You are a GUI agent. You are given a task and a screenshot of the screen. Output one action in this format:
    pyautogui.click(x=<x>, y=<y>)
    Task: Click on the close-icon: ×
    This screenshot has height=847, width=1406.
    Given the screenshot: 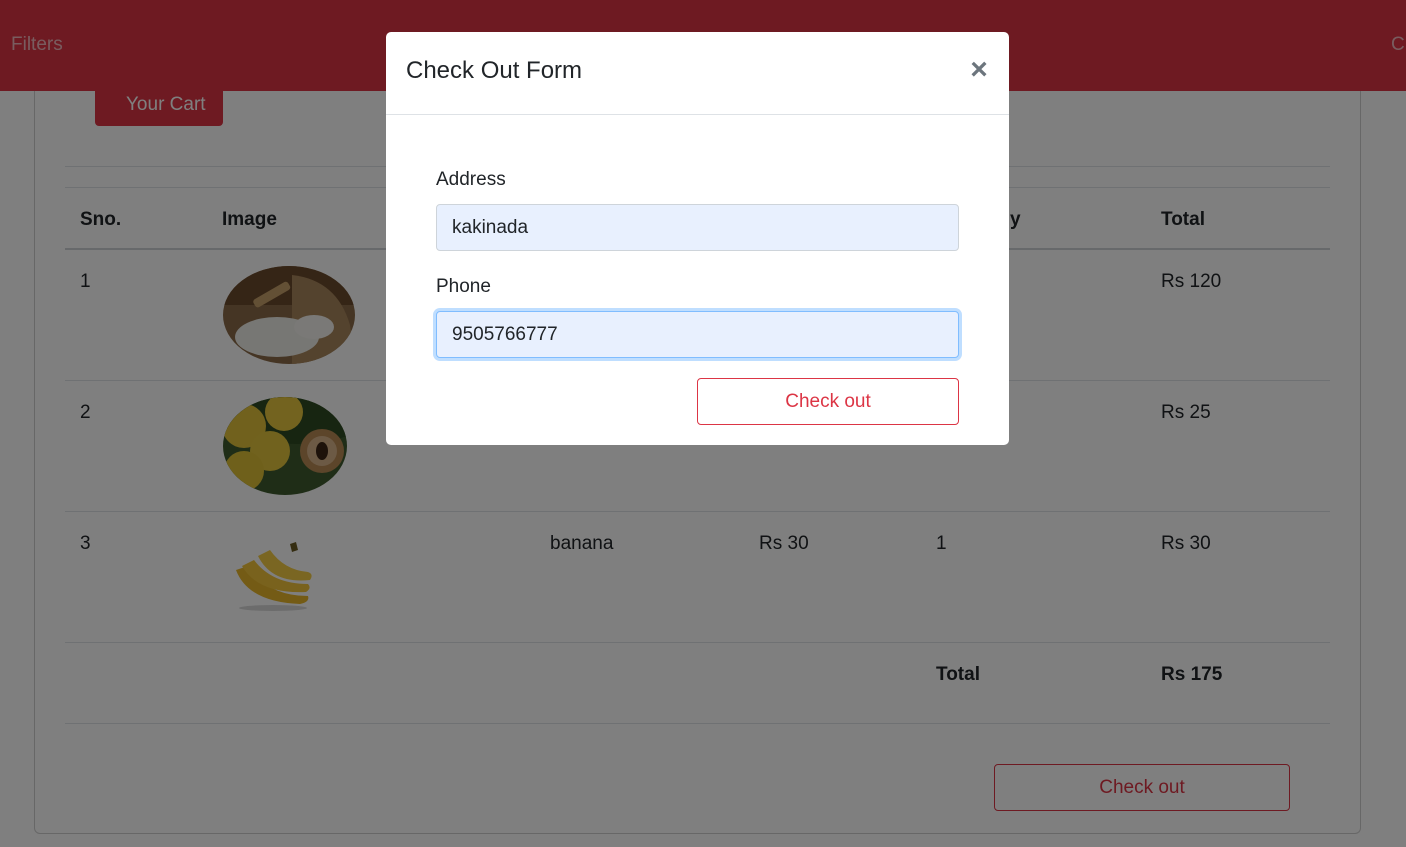 What is the action you would take?
    pyautogui.click(x=979, y=70)
    